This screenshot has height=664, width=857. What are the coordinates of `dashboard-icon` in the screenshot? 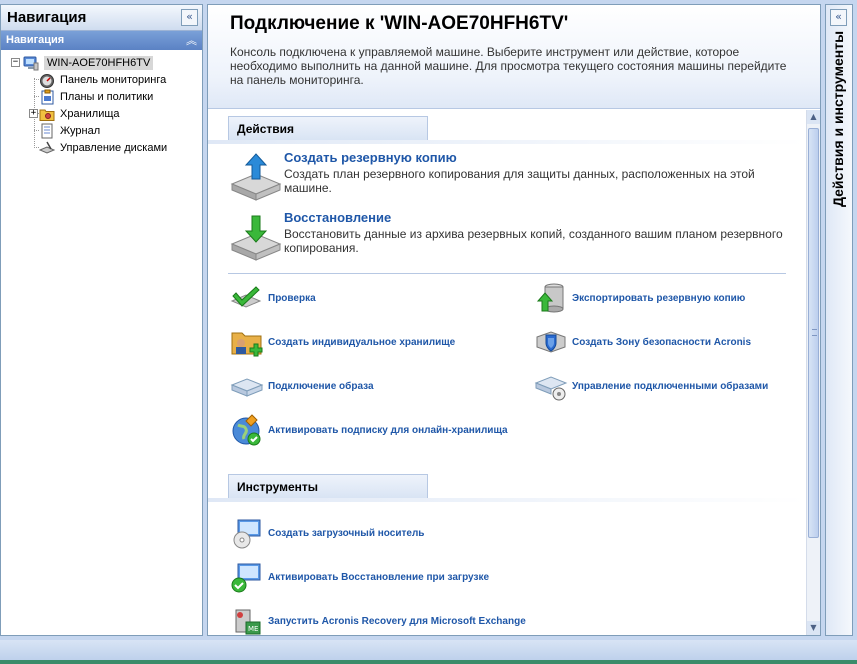 It's located at (47, 80).